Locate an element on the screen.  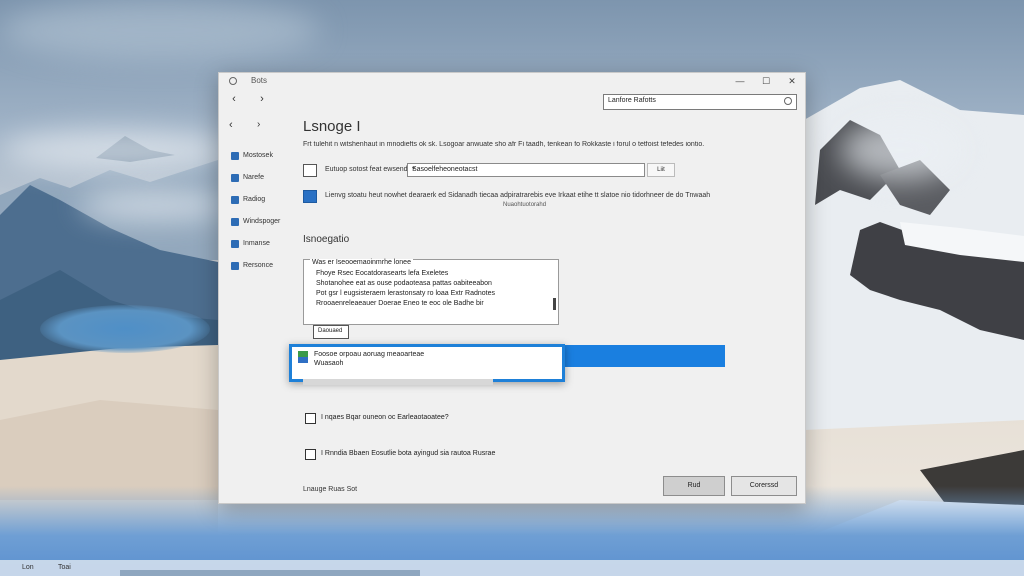
app-icon is located at coordinates (233, 81).